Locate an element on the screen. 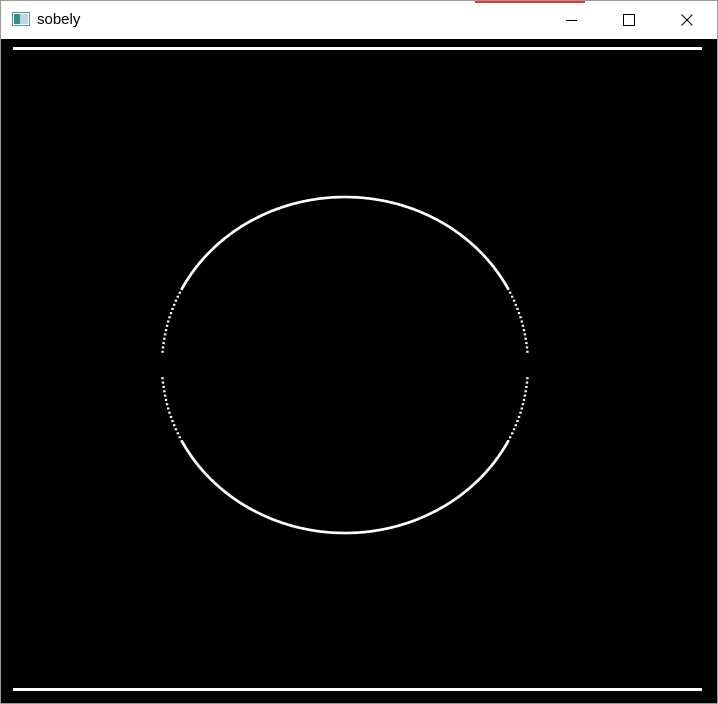  maximize-icon is located at coordinates (629, 20).